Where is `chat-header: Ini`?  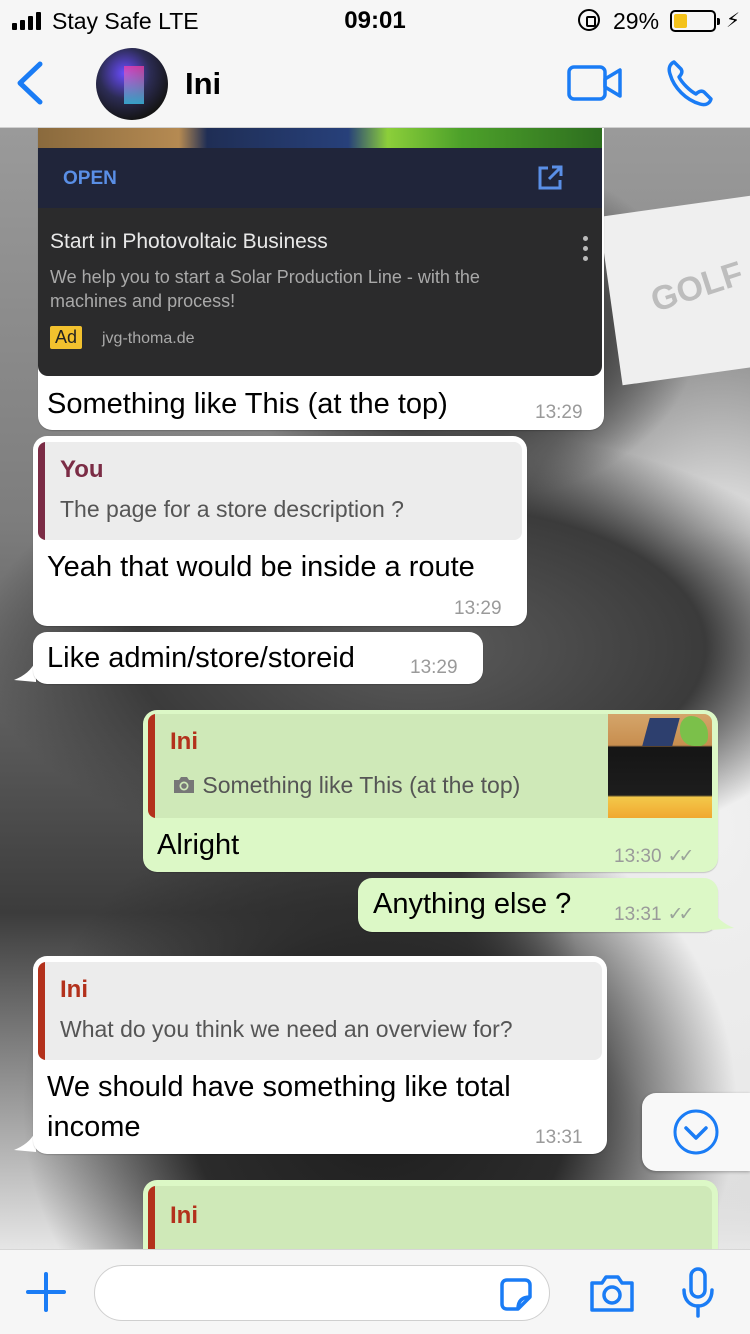 chat-header: Ini is located at coordinates (375, 84).